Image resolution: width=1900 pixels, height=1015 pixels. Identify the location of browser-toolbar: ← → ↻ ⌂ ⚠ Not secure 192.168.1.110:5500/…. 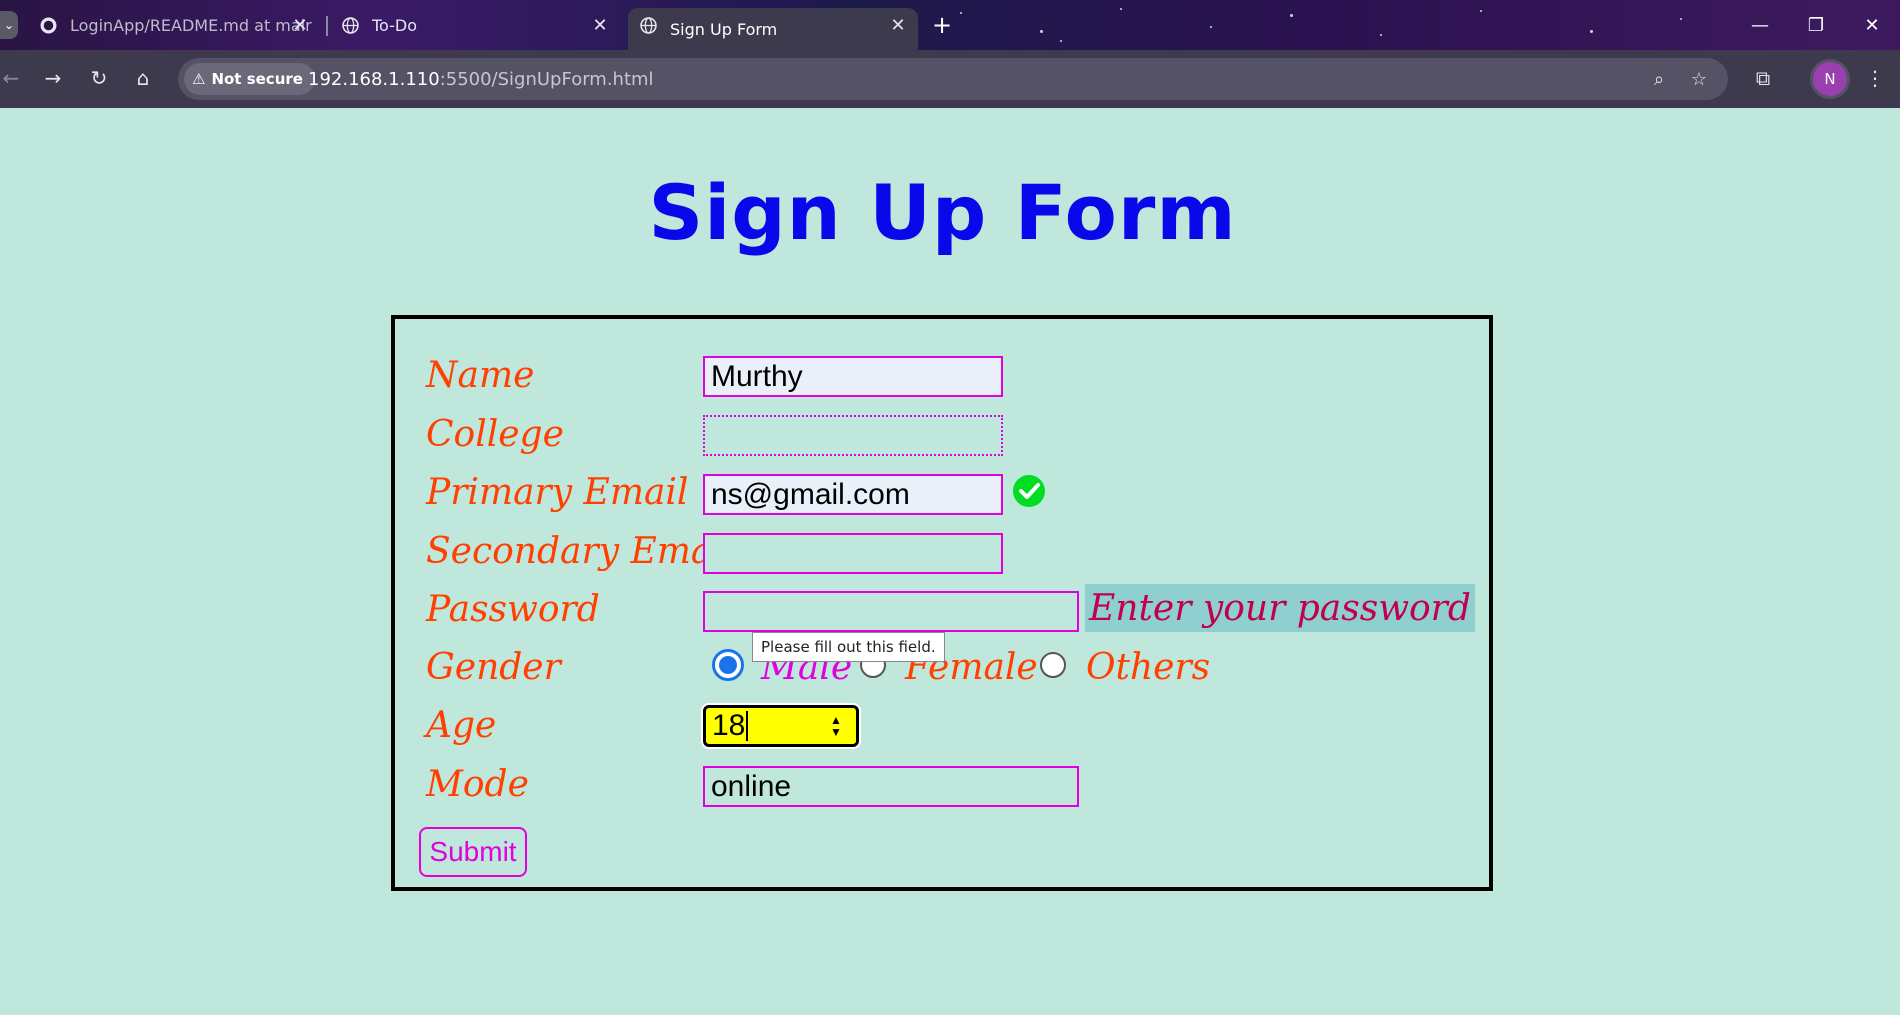
(950, 79).